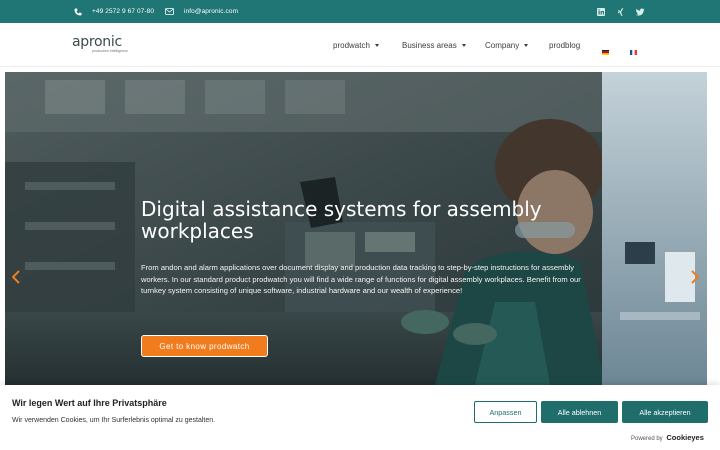 The image size is (720, 450). I want to click on email-link: info@apronic.com, so click(201, 11).